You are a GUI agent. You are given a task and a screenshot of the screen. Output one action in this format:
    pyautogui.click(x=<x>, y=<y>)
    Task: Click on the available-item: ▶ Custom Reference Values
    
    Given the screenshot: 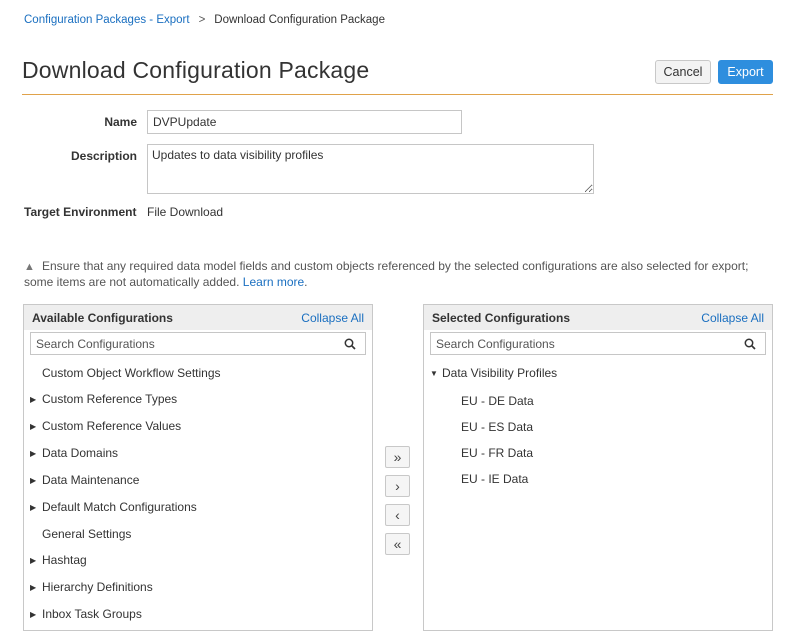 What is the action you would take?
    pyautogui.click(x=105, y=426)
    